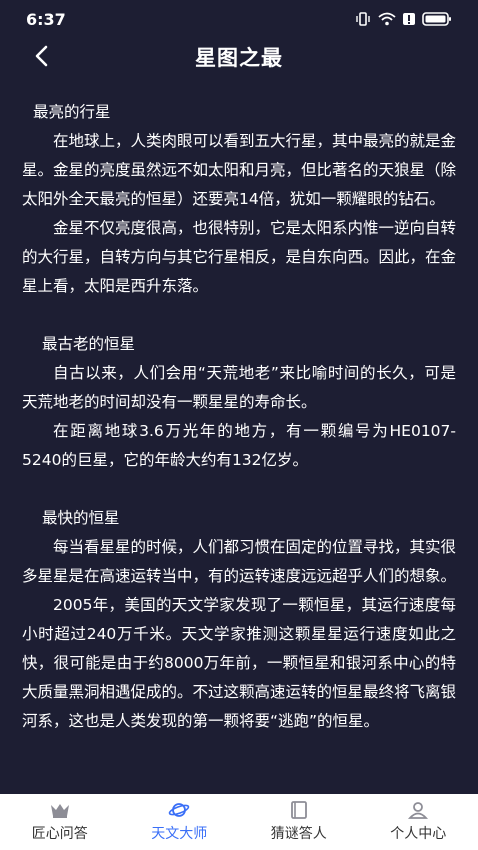 The width and height of the screenshot is (478, 850). Describe the element at coordinates (418, 834) in the screenshot. I see `tab-label: 个人中心` at that location.